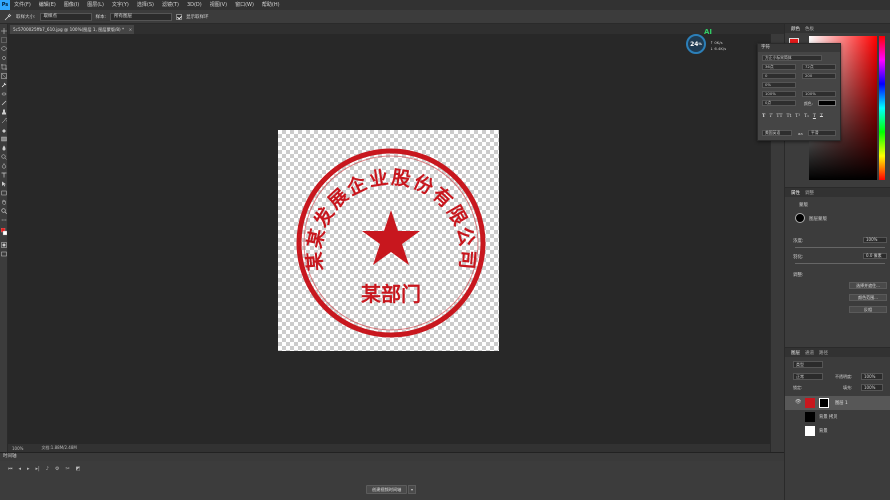 The image size is (890, 500). What do you see at coordinates (4, 184) in the screenshot?
I see `path-select-tool-icon` at bounding box center [4, 184].